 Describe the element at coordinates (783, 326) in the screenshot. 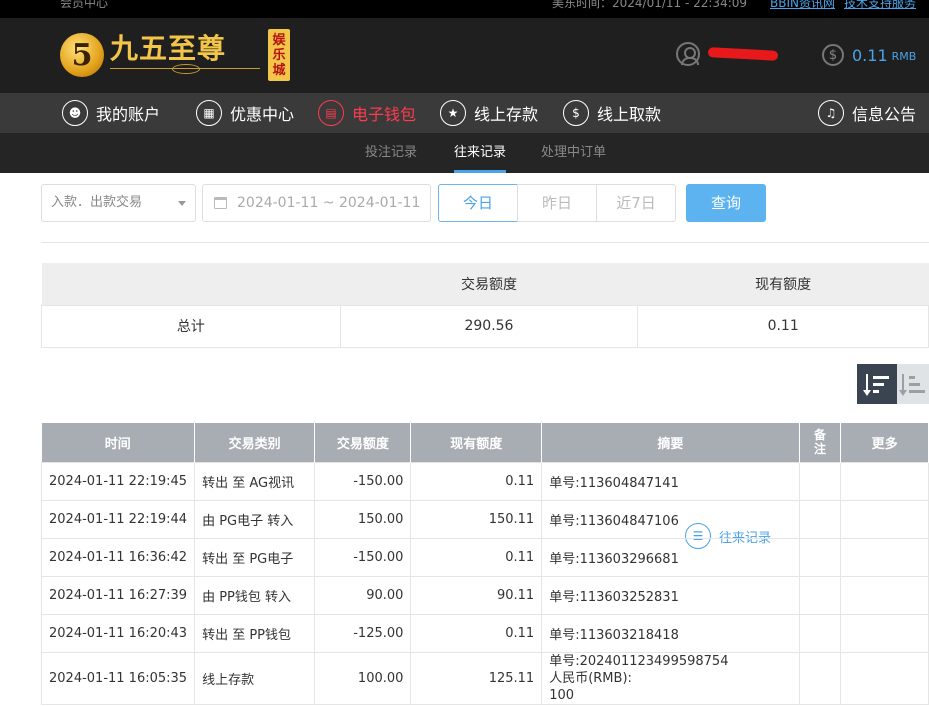

I see `summary-total-balance: 0.11` at that location.